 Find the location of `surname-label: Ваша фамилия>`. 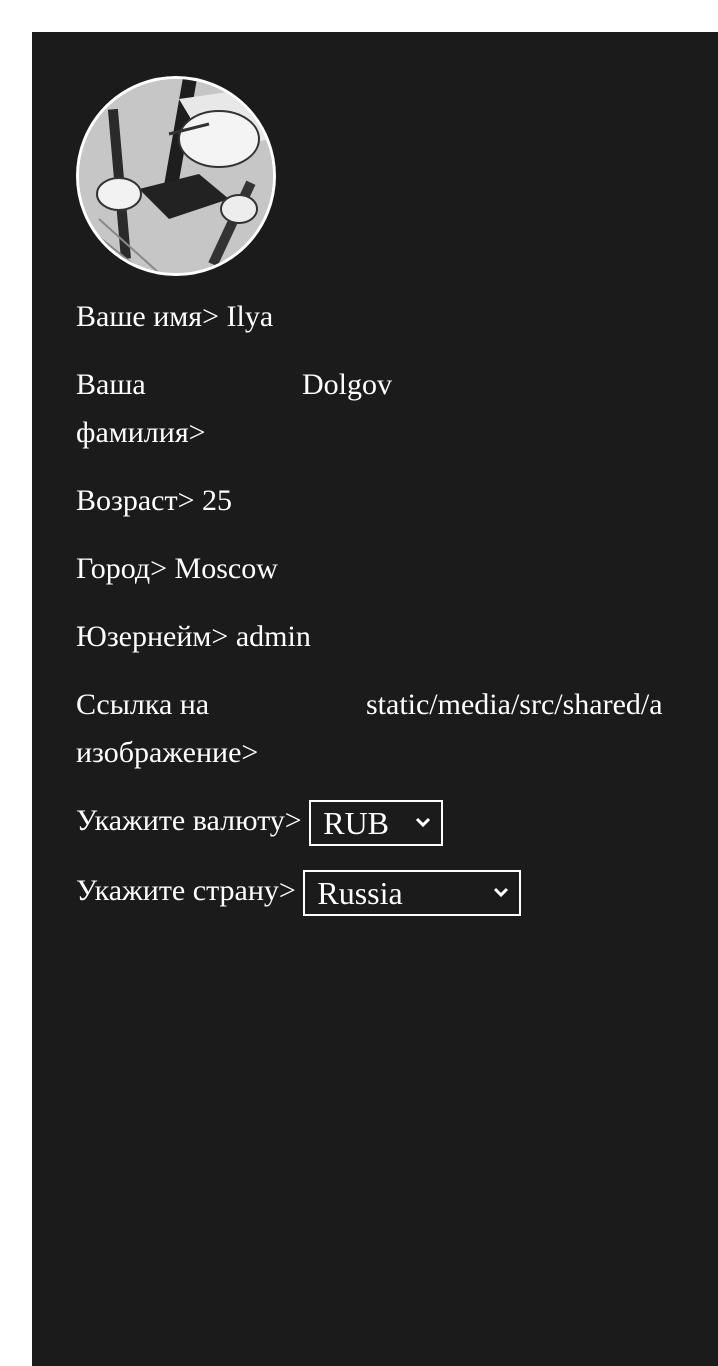

surname-label: Ваша фамилия> is located at coordinates (141, 408).